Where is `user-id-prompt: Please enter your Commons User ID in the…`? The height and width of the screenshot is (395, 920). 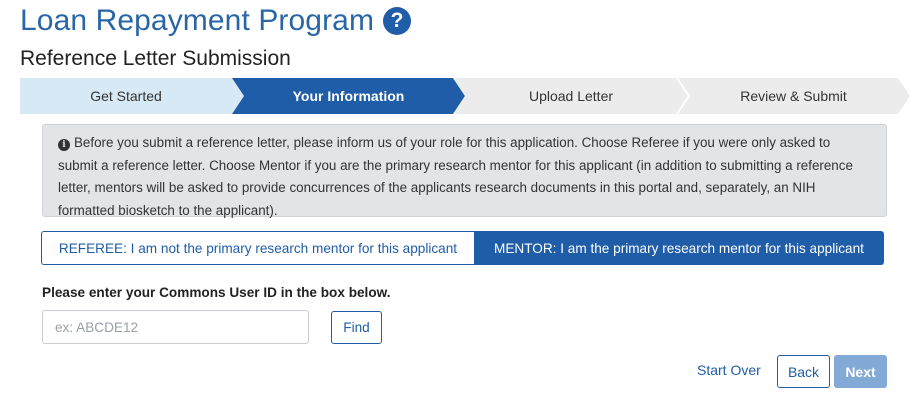
user-id-prompt: Please enter your Commons User ID in the… is located at coordinates (216, 292).